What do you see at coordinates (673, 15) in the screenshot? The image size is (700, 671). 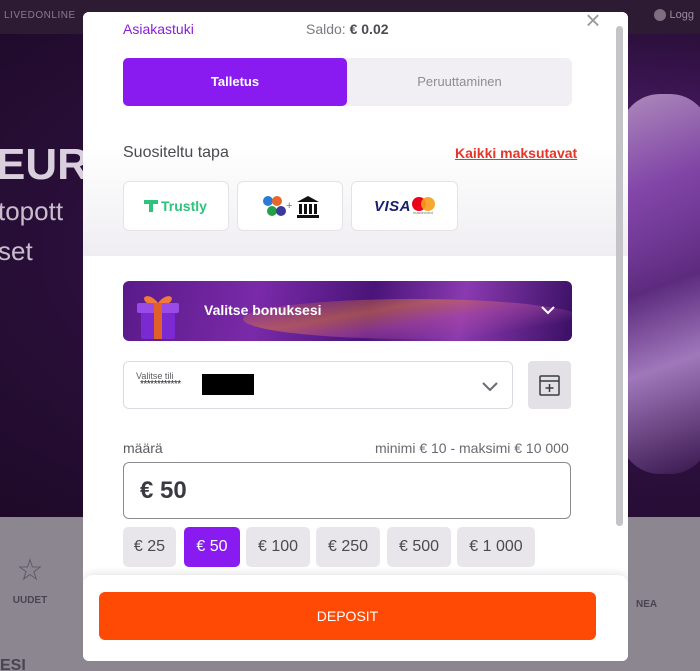 I see `background-login: Logg` at bounding box center [673, 15].